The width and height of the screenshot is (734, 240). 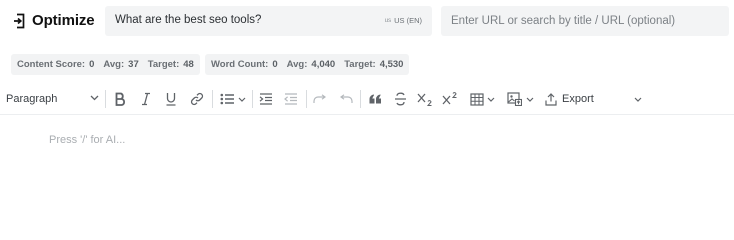 I want to click on word-target-label: Target:, so click(x=360, y=64).